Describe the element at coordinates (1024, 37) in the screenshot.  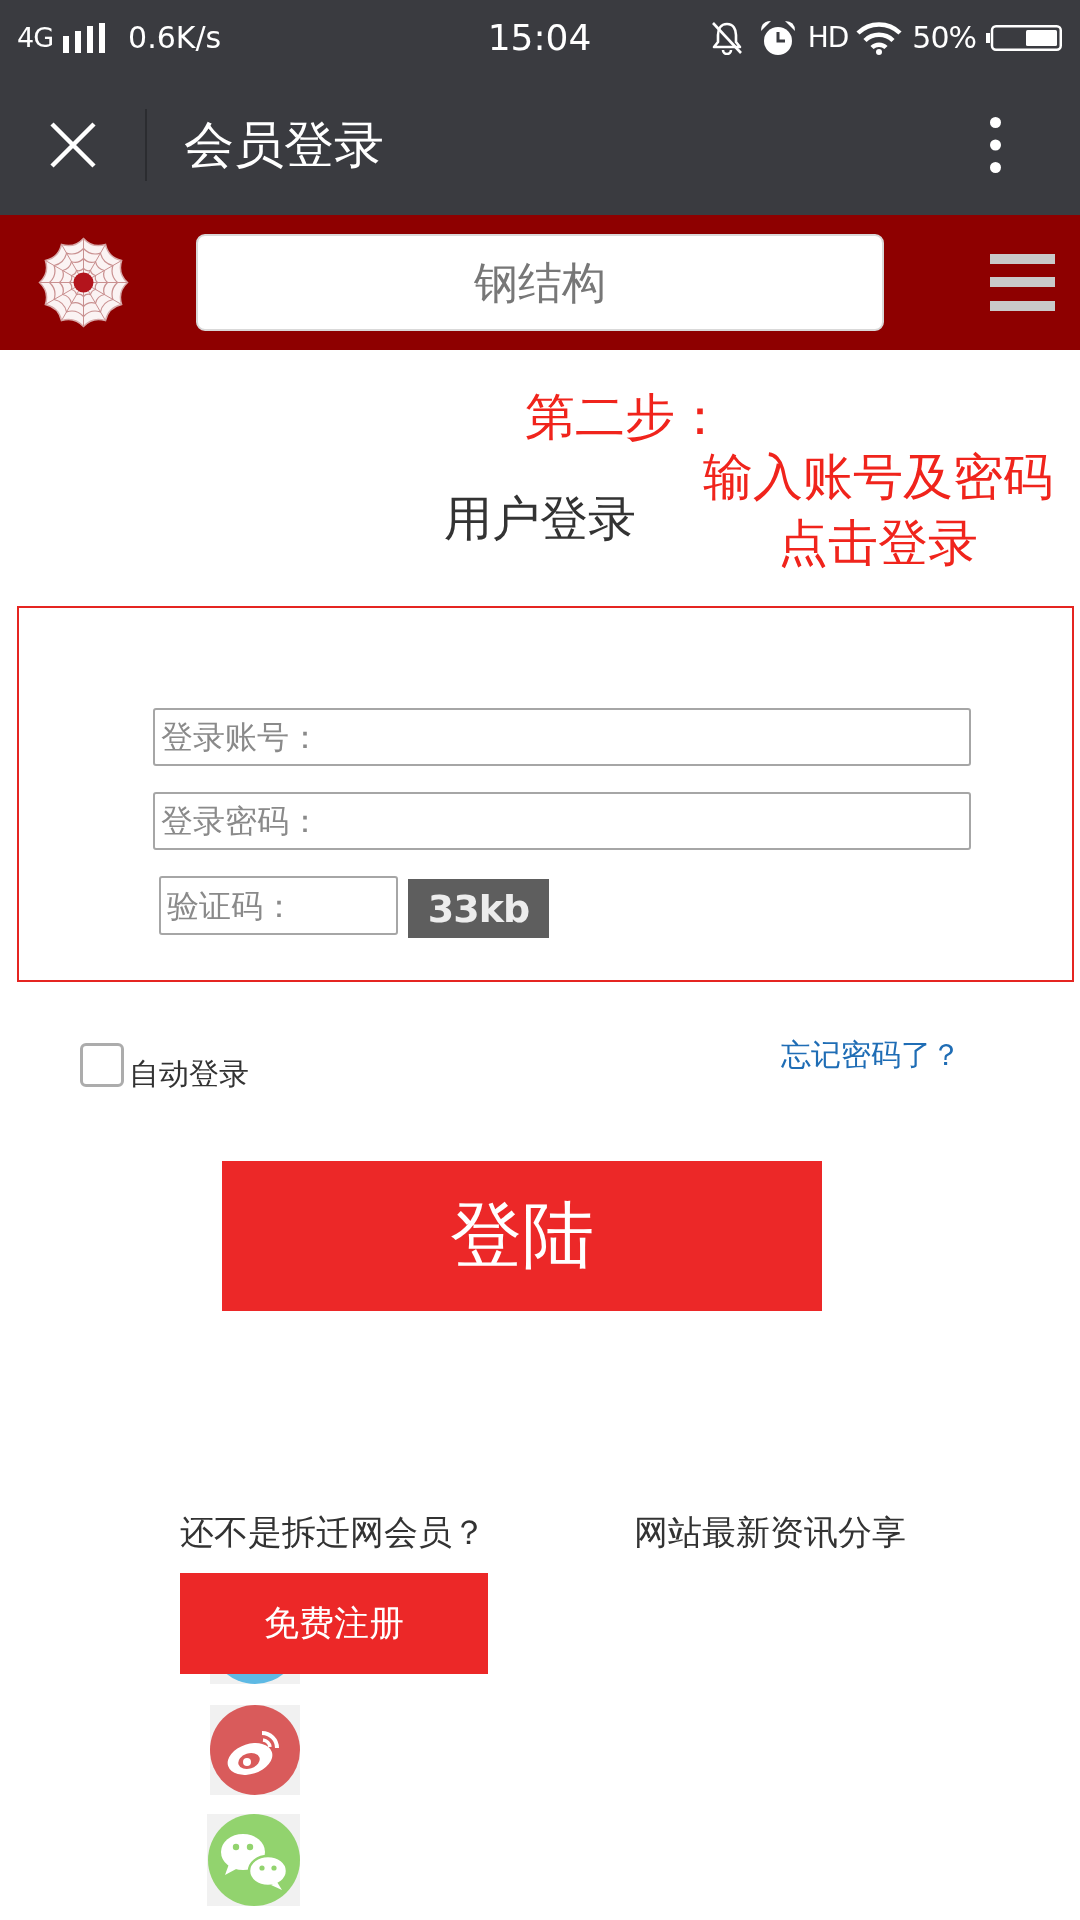
I see `battery-icon` at that location.